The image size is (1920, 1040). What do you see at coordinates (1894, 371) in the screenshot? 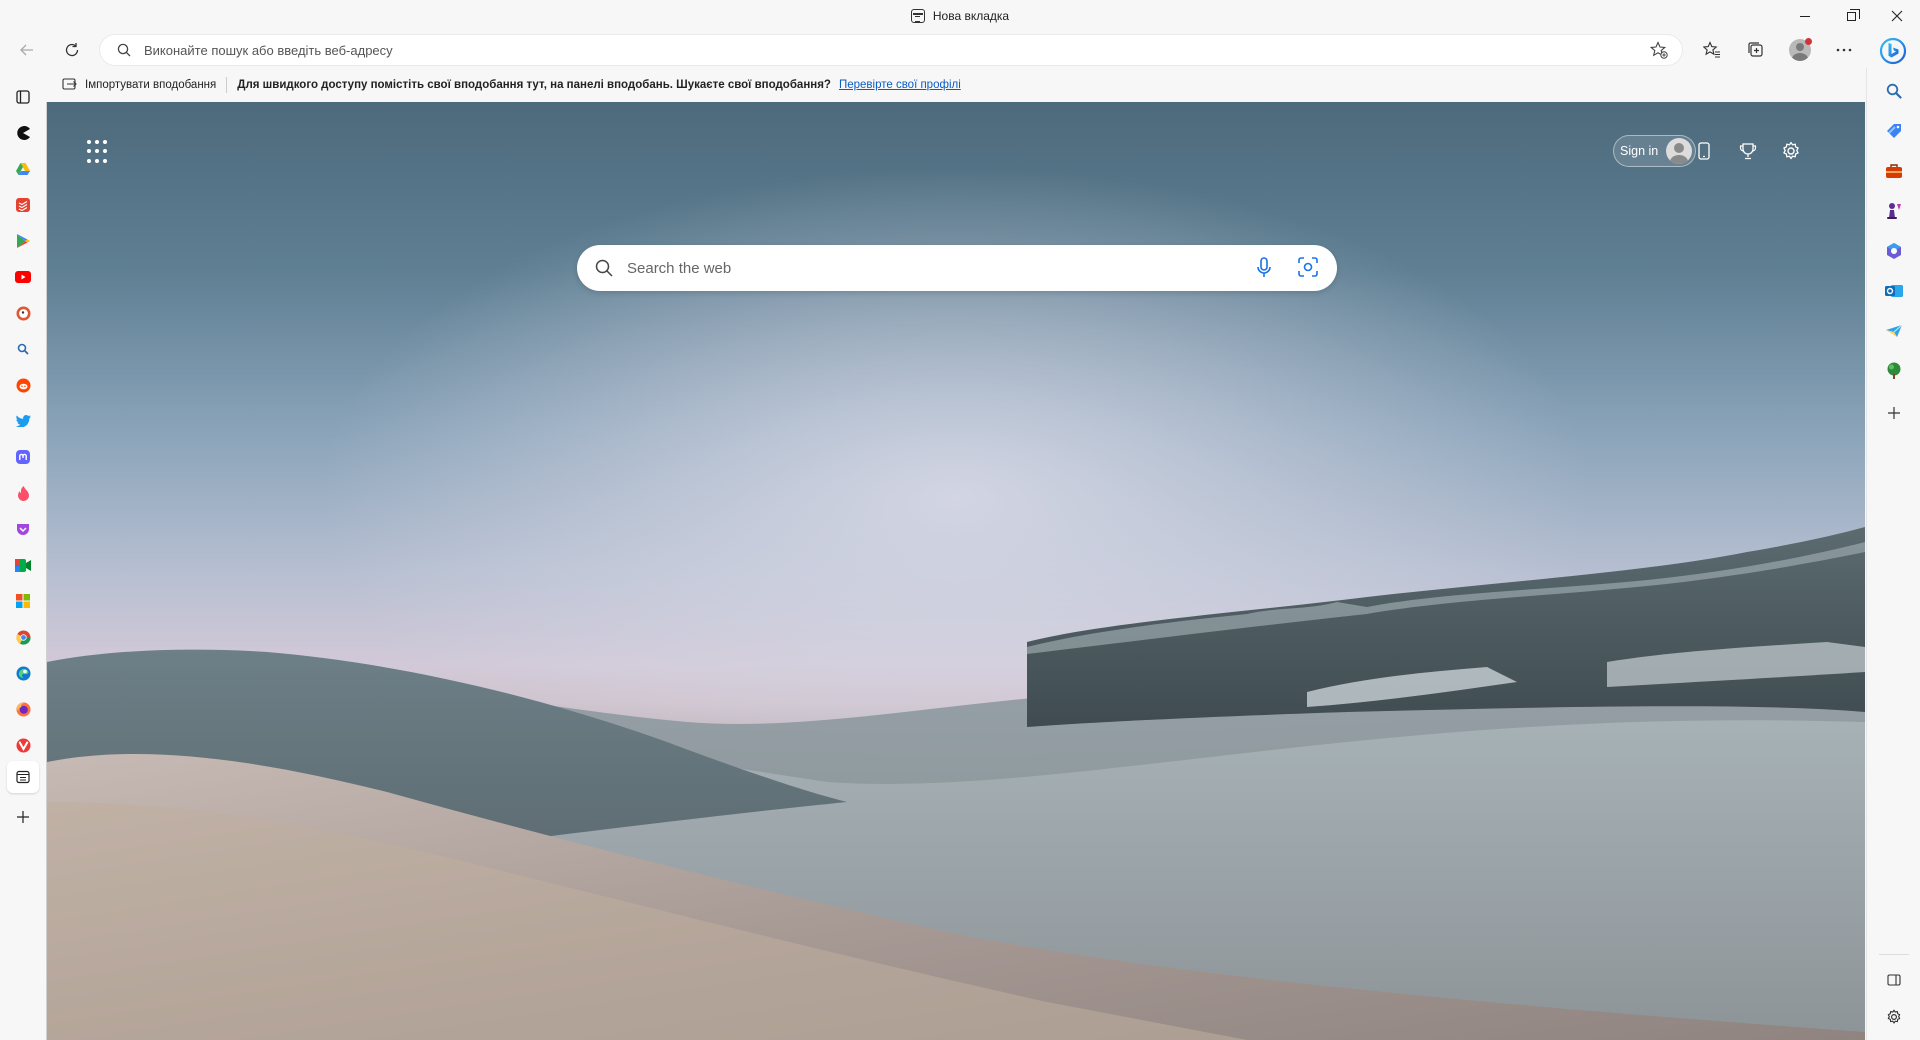
I see `sidebar-tree` at bounding box center [1894, 371].